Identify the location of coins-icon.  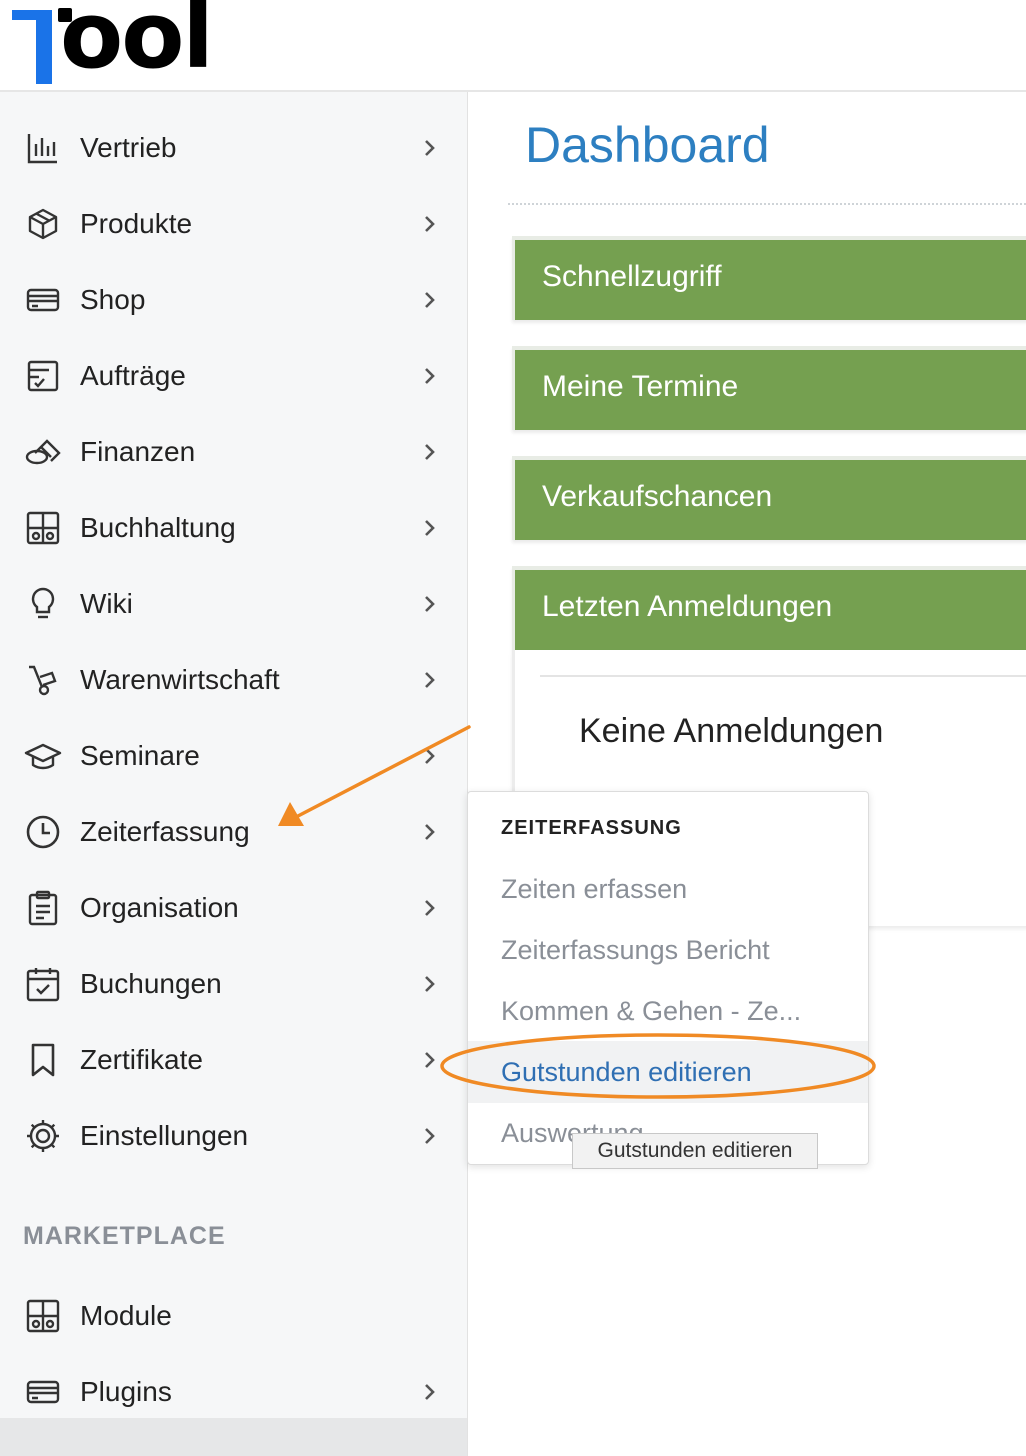
(43, 452).